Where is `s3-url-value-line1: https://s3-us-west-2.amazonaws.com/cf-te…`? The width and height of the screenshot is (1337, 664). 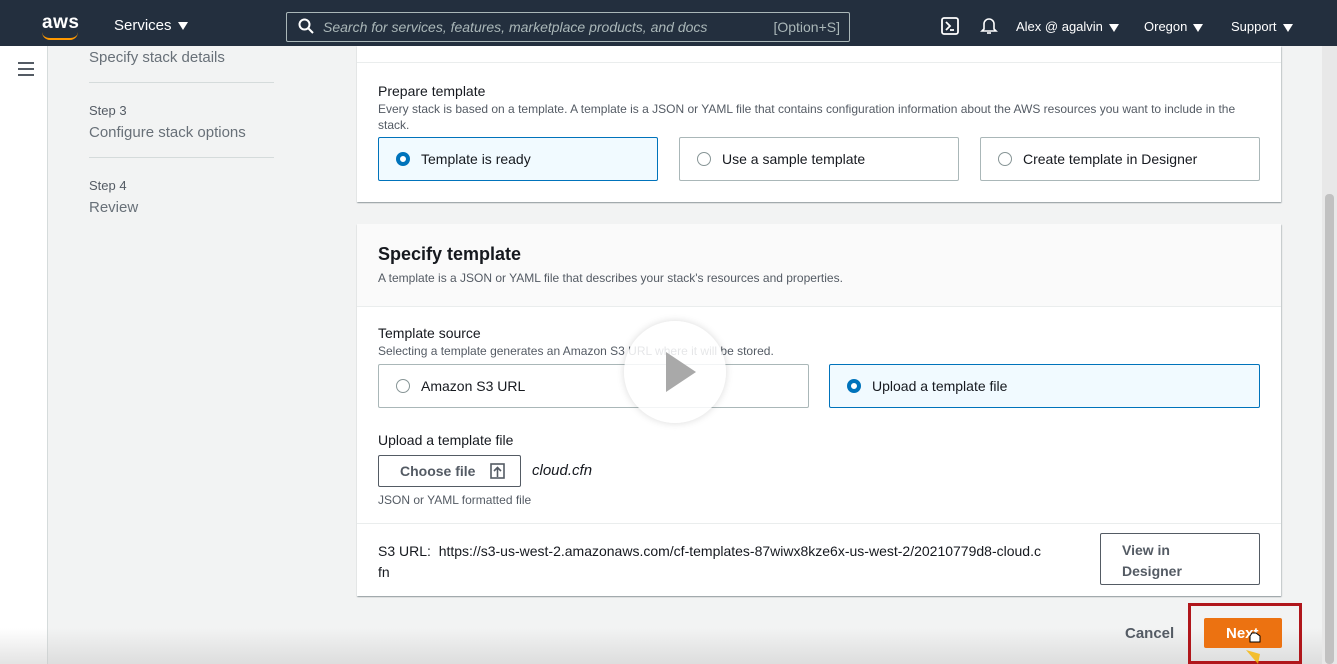
s3-url-value-line1: https://s3-us-west-2.amazonaws.com/cf-te… is located at coordinates (739, 551).